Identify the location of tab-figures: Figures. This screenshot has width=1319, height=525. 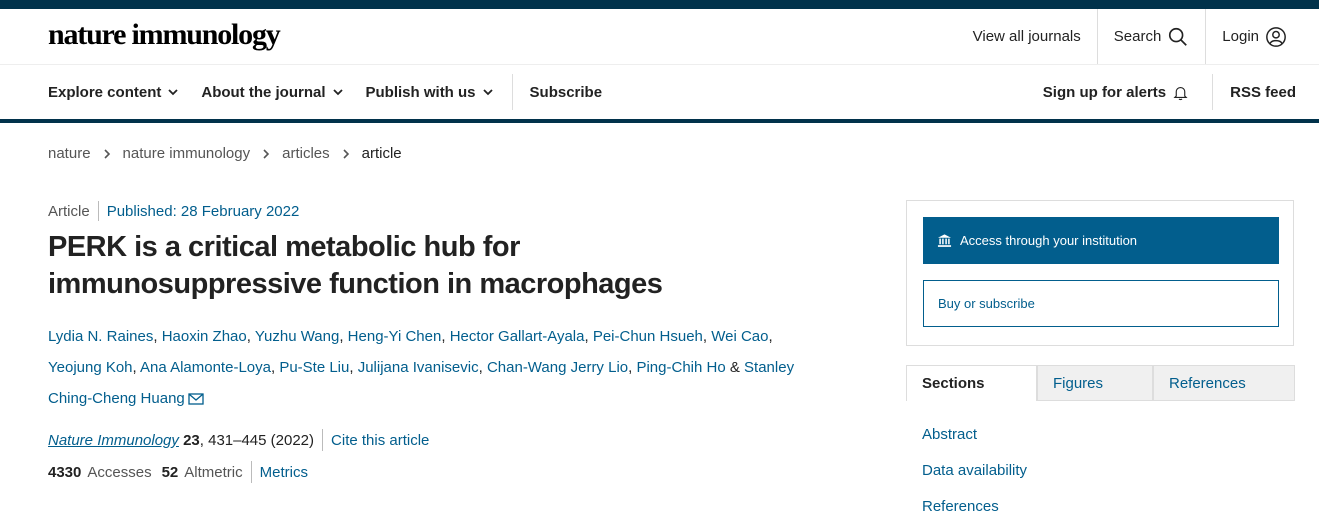
(1095, 383).